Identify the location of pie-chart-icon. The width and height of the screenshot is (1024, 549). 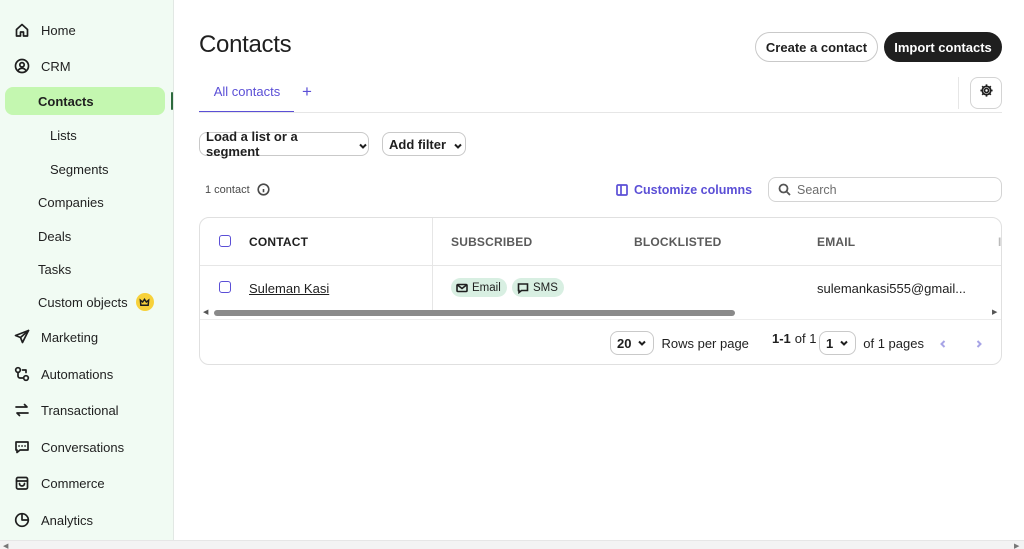
(22, 520).